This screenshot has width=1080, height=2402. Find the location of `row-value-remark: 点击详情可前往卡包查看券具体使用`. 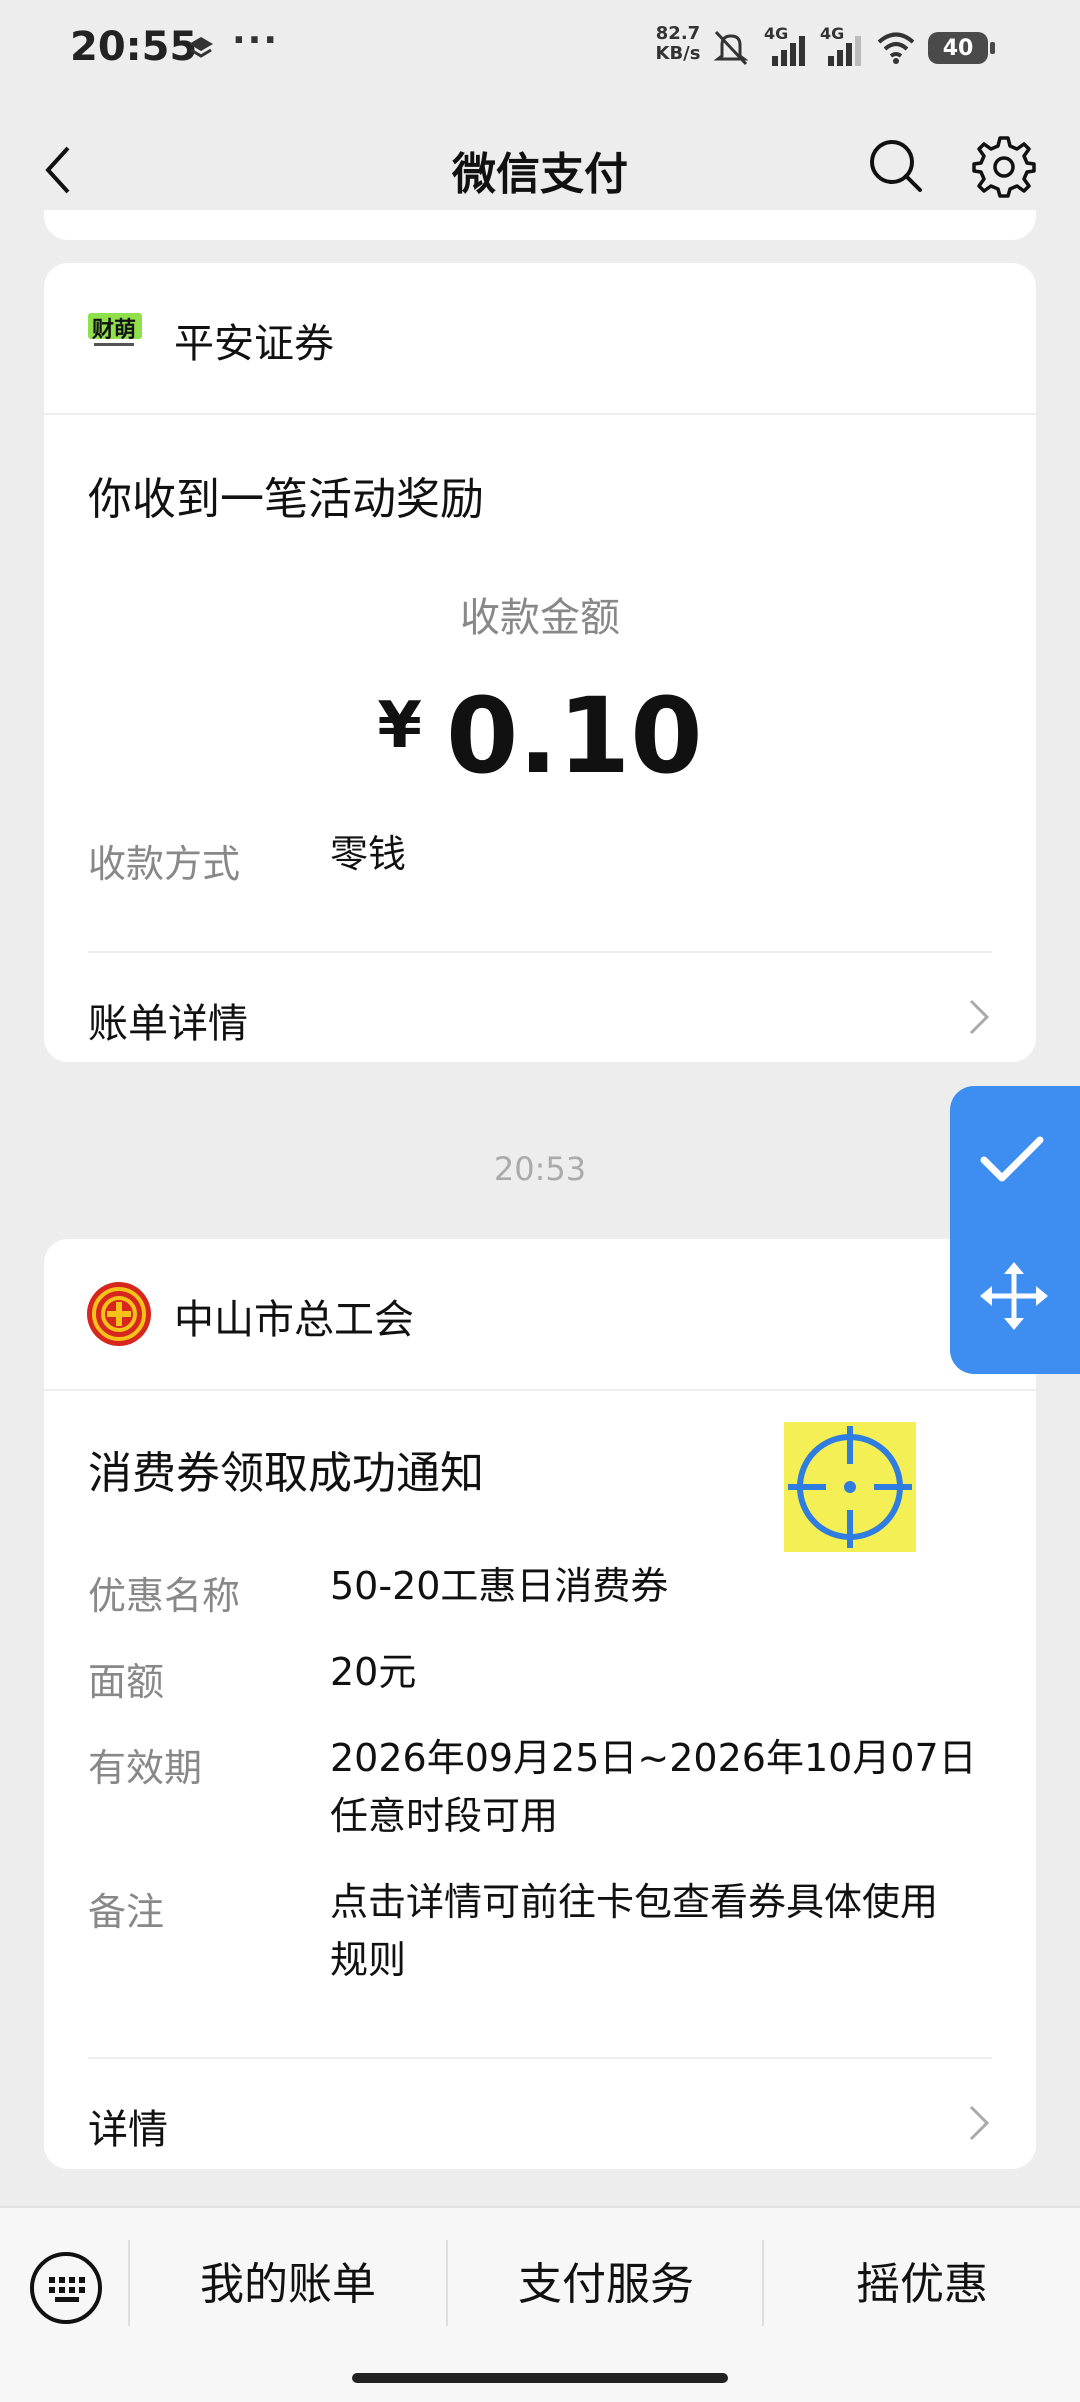

row-value-remark: 点击详情可前往卡包查看券具体使用 is located at coordinates (634, 1902).